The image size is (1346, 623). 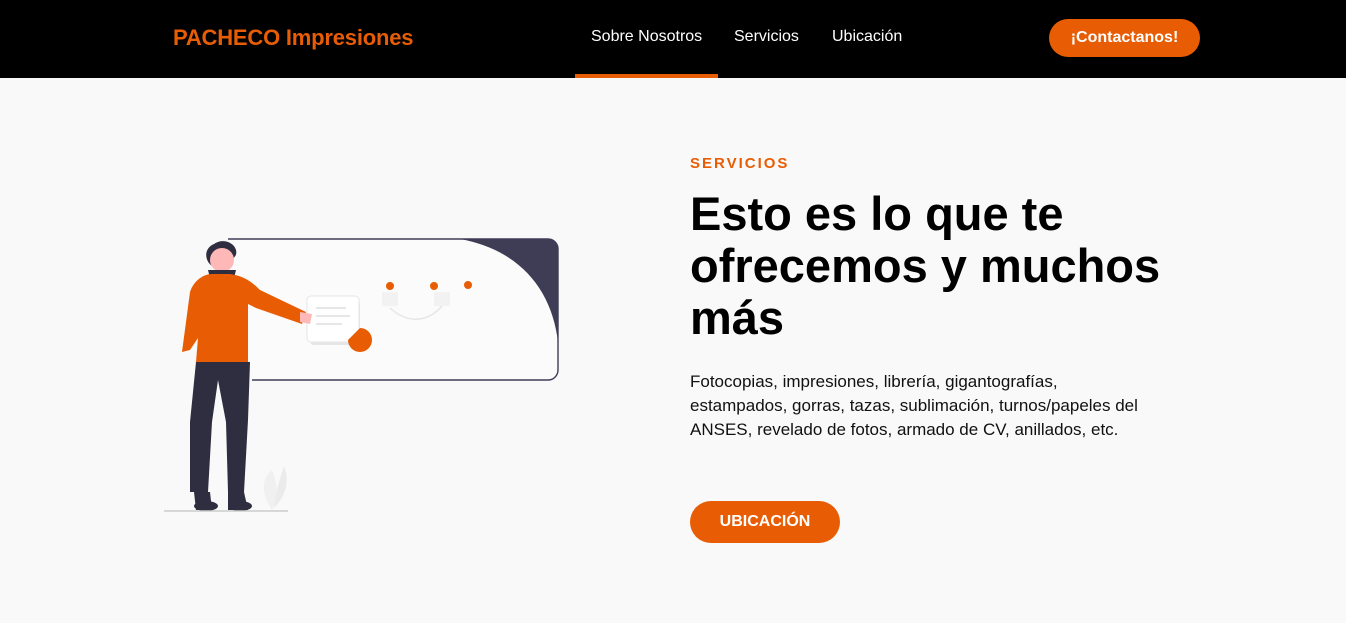 What do you see at coordinates (646, 37) in the screenshot?
I see `nav-item-sobre-nosotros: Sobre Nosotros` at bounding box center [646, 37].